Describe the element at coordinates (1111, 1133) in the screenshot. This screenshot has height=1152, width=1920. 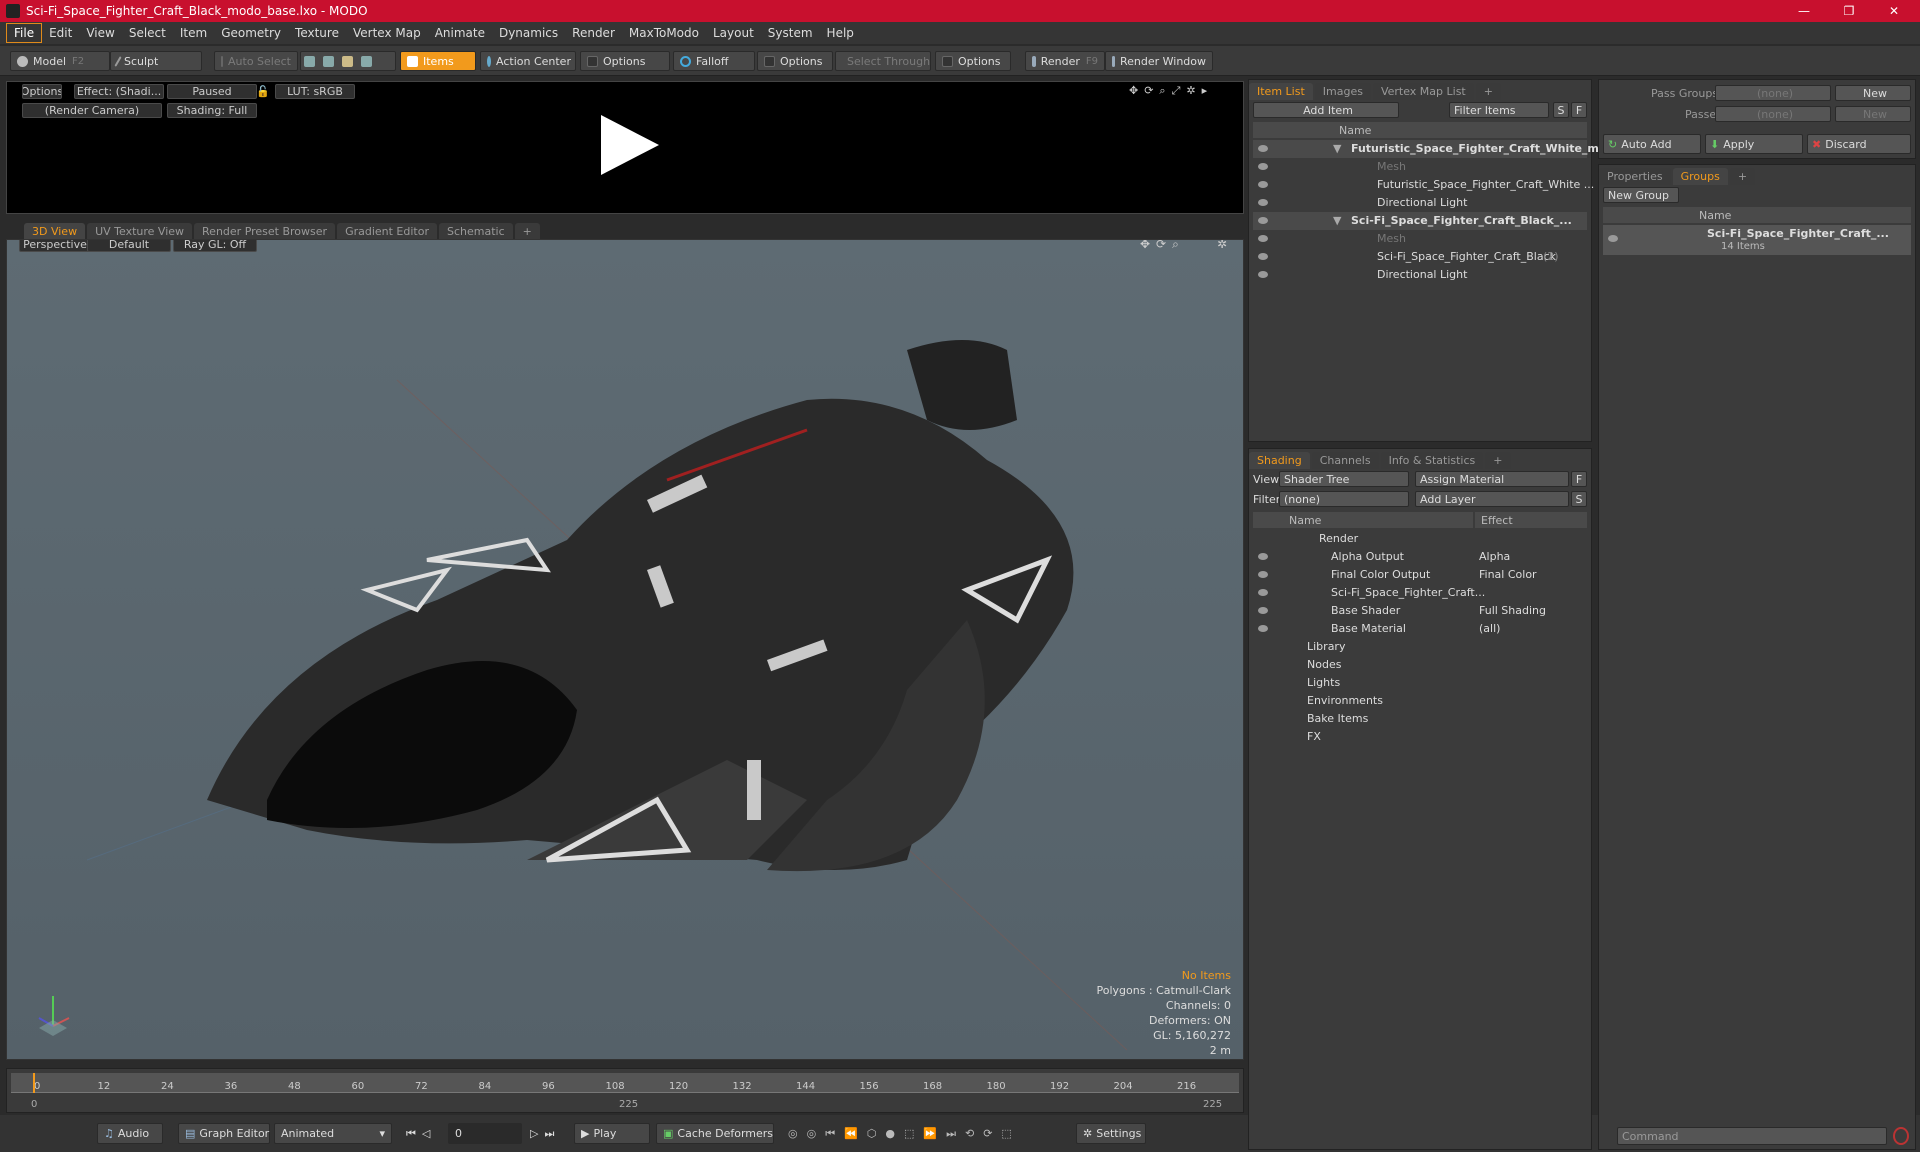
I see `settings-button: ✲ Settings` at that location.